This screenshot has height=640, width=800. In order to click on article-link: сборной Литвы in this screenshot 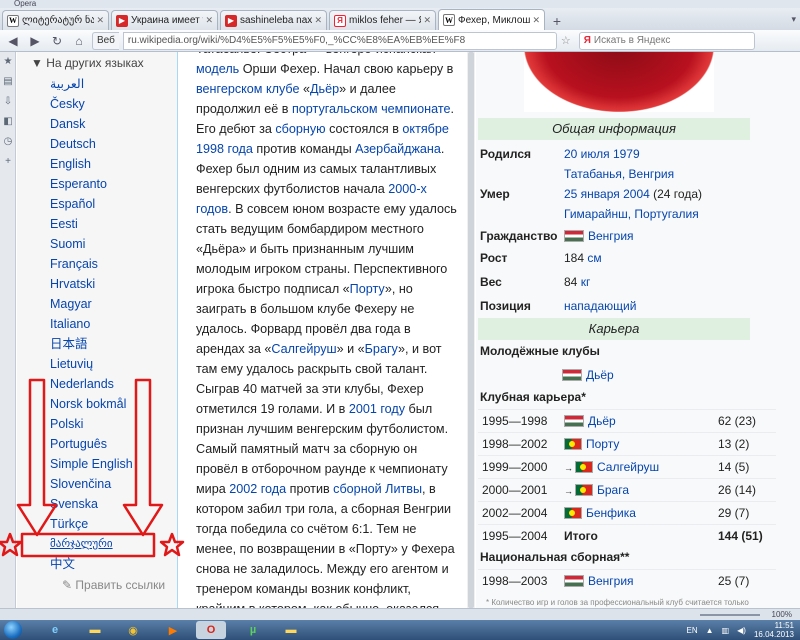, I will do `click(377, 489)`.